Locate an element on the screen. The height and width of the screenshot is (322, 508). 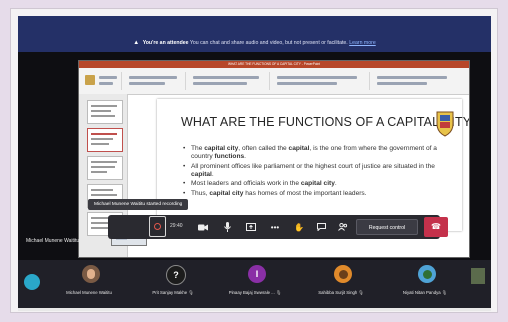
avatar: ? is located at coordinates (176, 275).